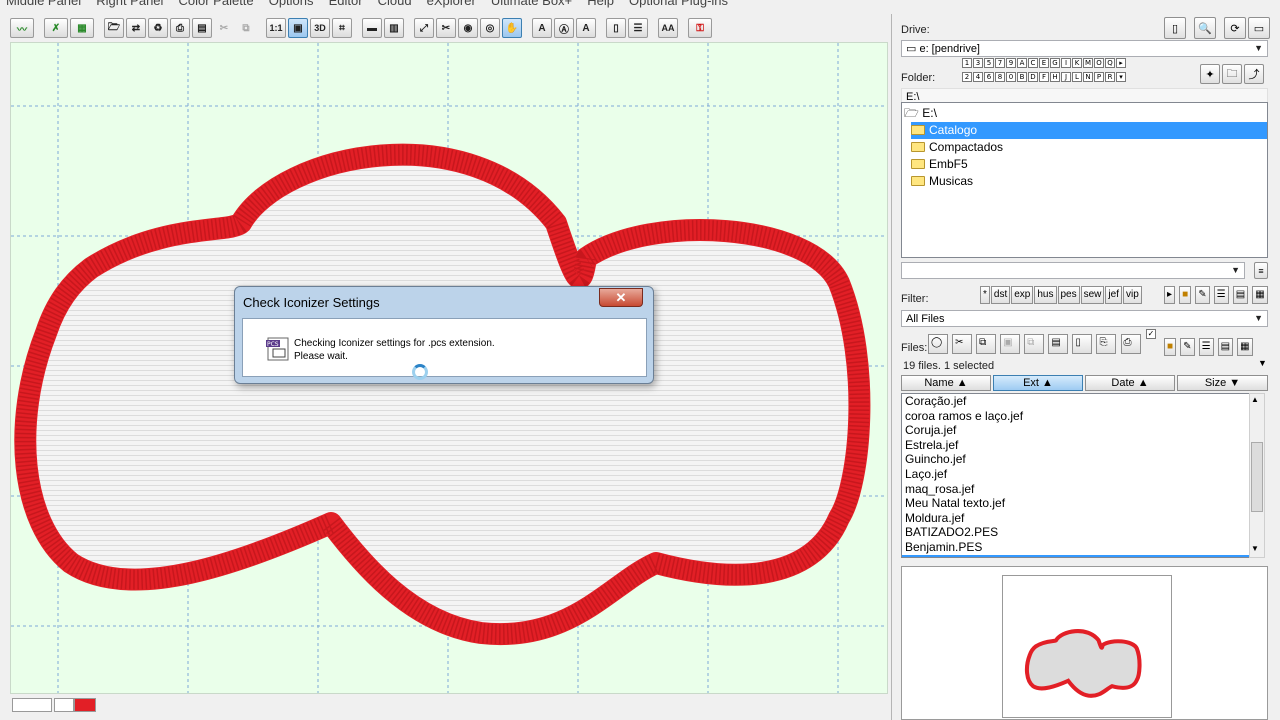  I want to click on properties-icon: ☰, so click(638, 28).